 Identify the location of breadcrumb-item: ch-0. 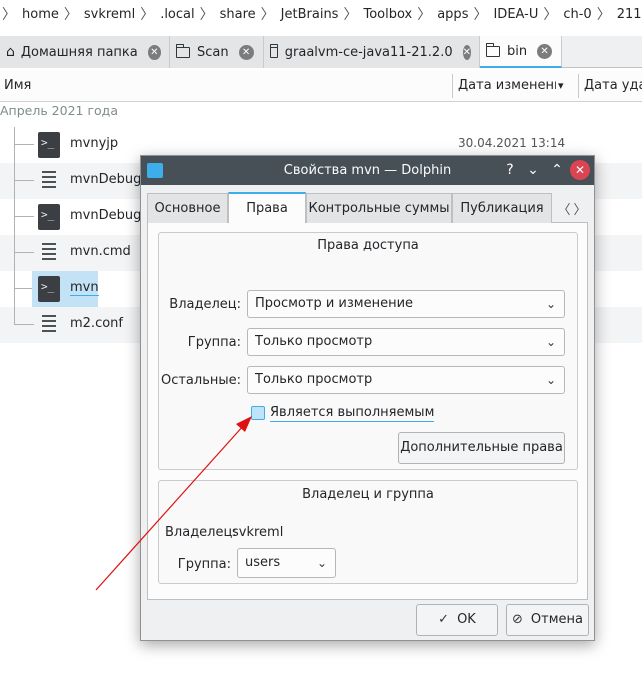
(577, 14).